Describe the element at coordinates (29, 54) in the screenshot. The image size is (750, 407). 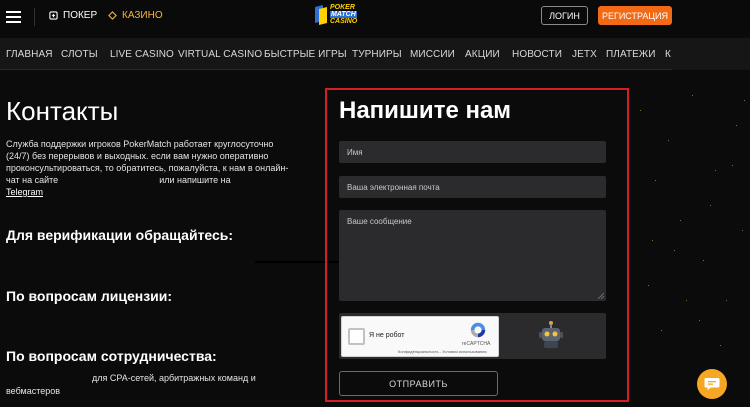
I see `nav-item-home: ГЛАВНАЯ` at that location.